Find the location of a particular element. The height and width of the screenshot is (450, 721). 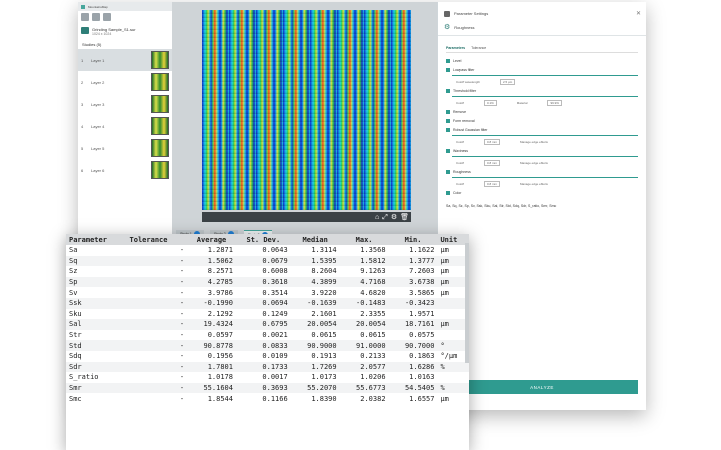

open-file-icon is located at coordinates (85, 17).